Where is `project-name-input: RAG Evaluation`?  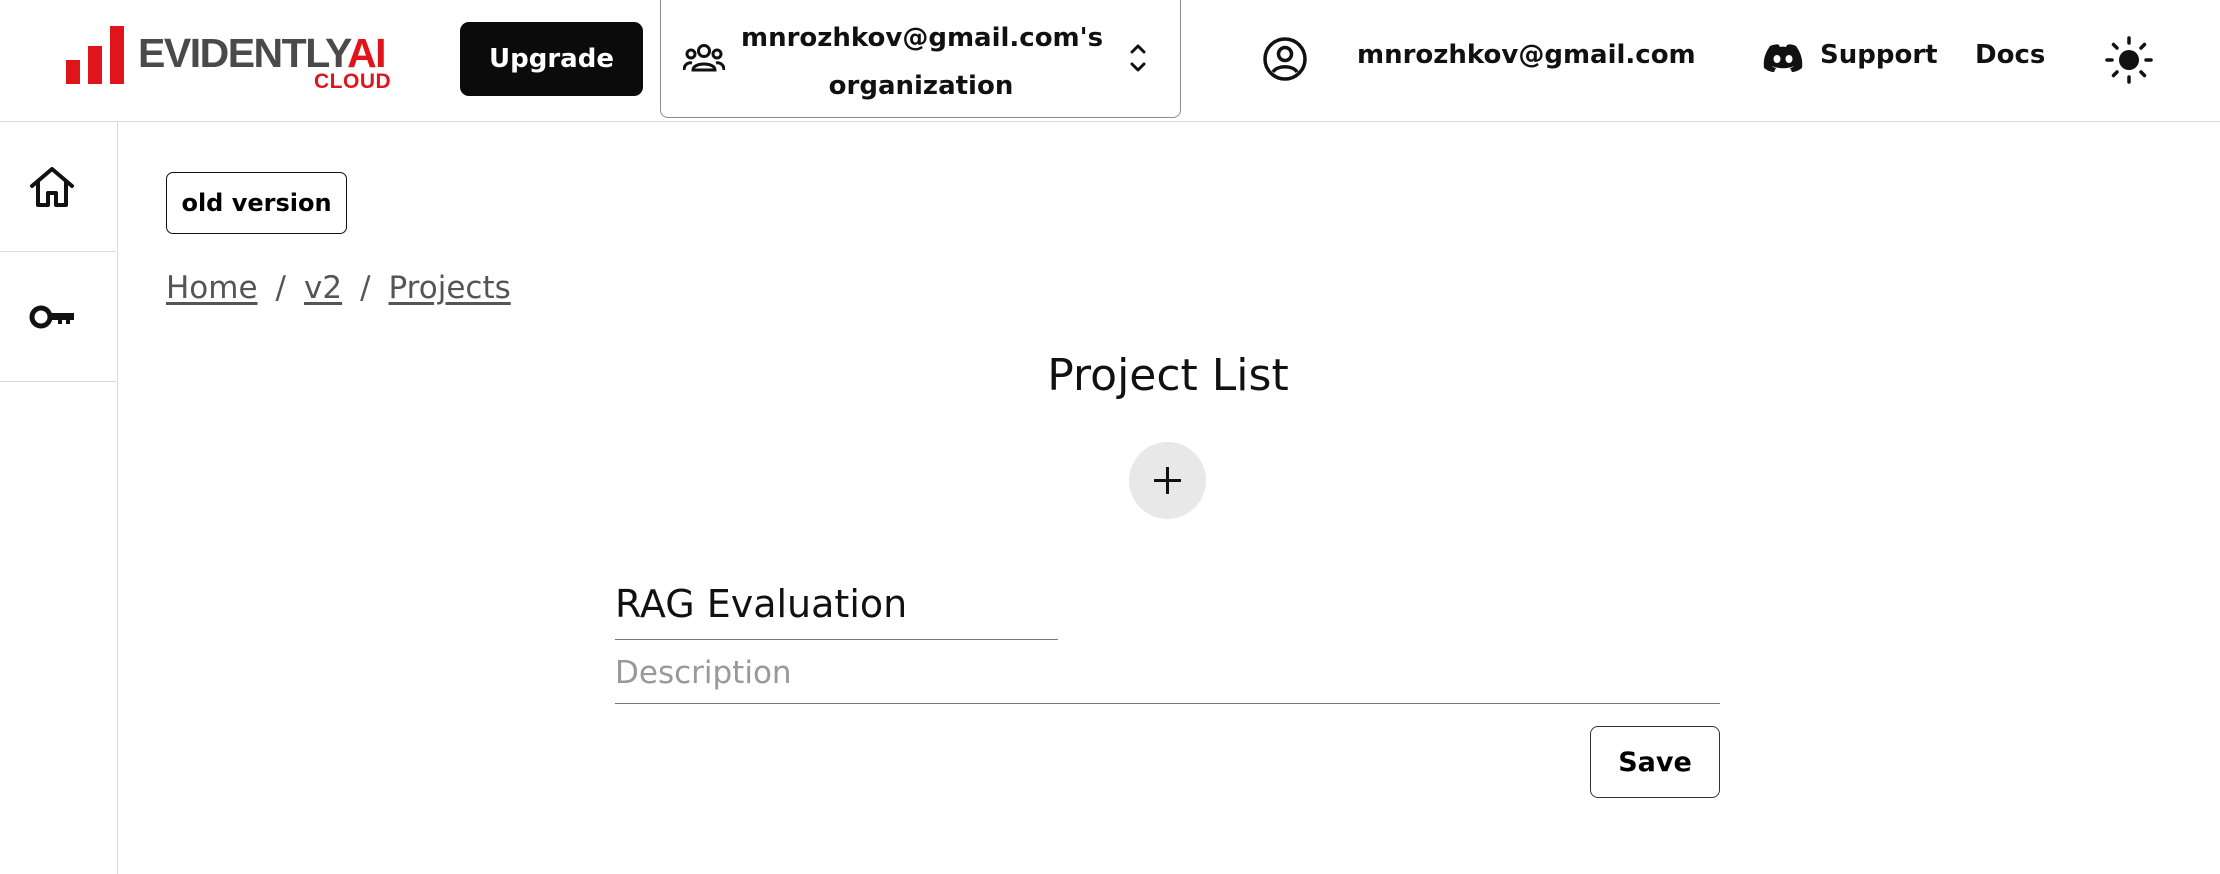
project-name-input: RAG Evaluation is located at coordinates (836, 609).